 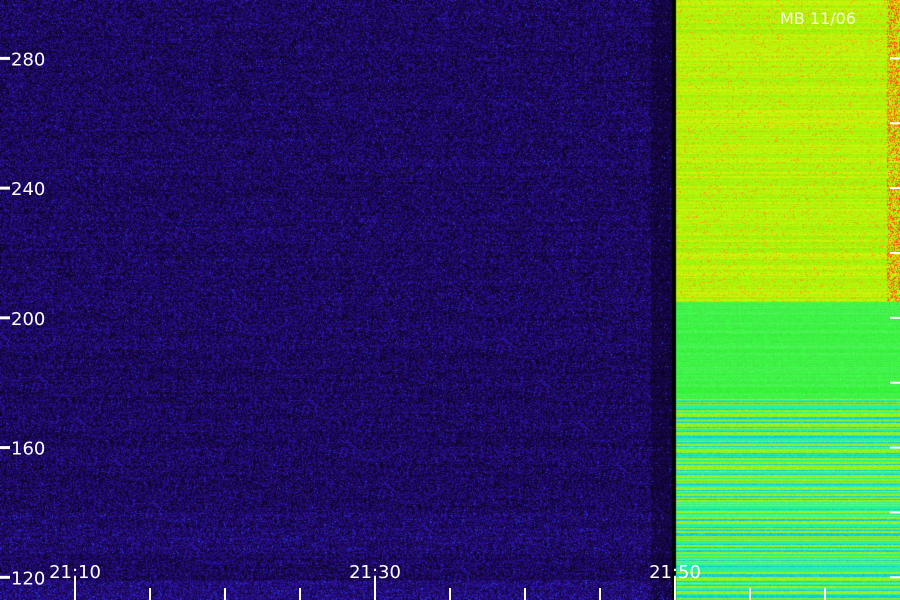 I want to click on y-tick-label: 160, so click(x=28, y=449).